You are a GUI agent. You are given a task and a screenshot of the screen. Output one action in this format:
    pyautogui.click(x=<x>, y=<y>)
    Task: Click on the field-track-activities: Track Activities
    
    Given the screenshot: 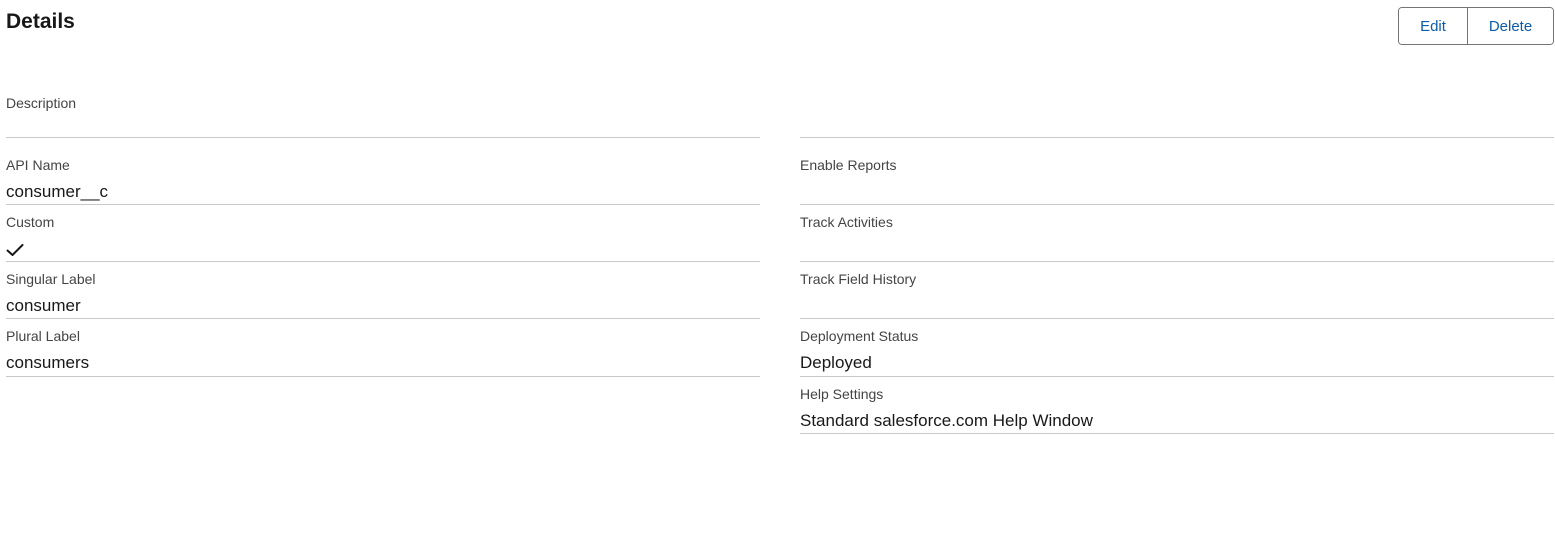 What is the action you would take?
    pyautogui.click(x=1177, y=237)
    